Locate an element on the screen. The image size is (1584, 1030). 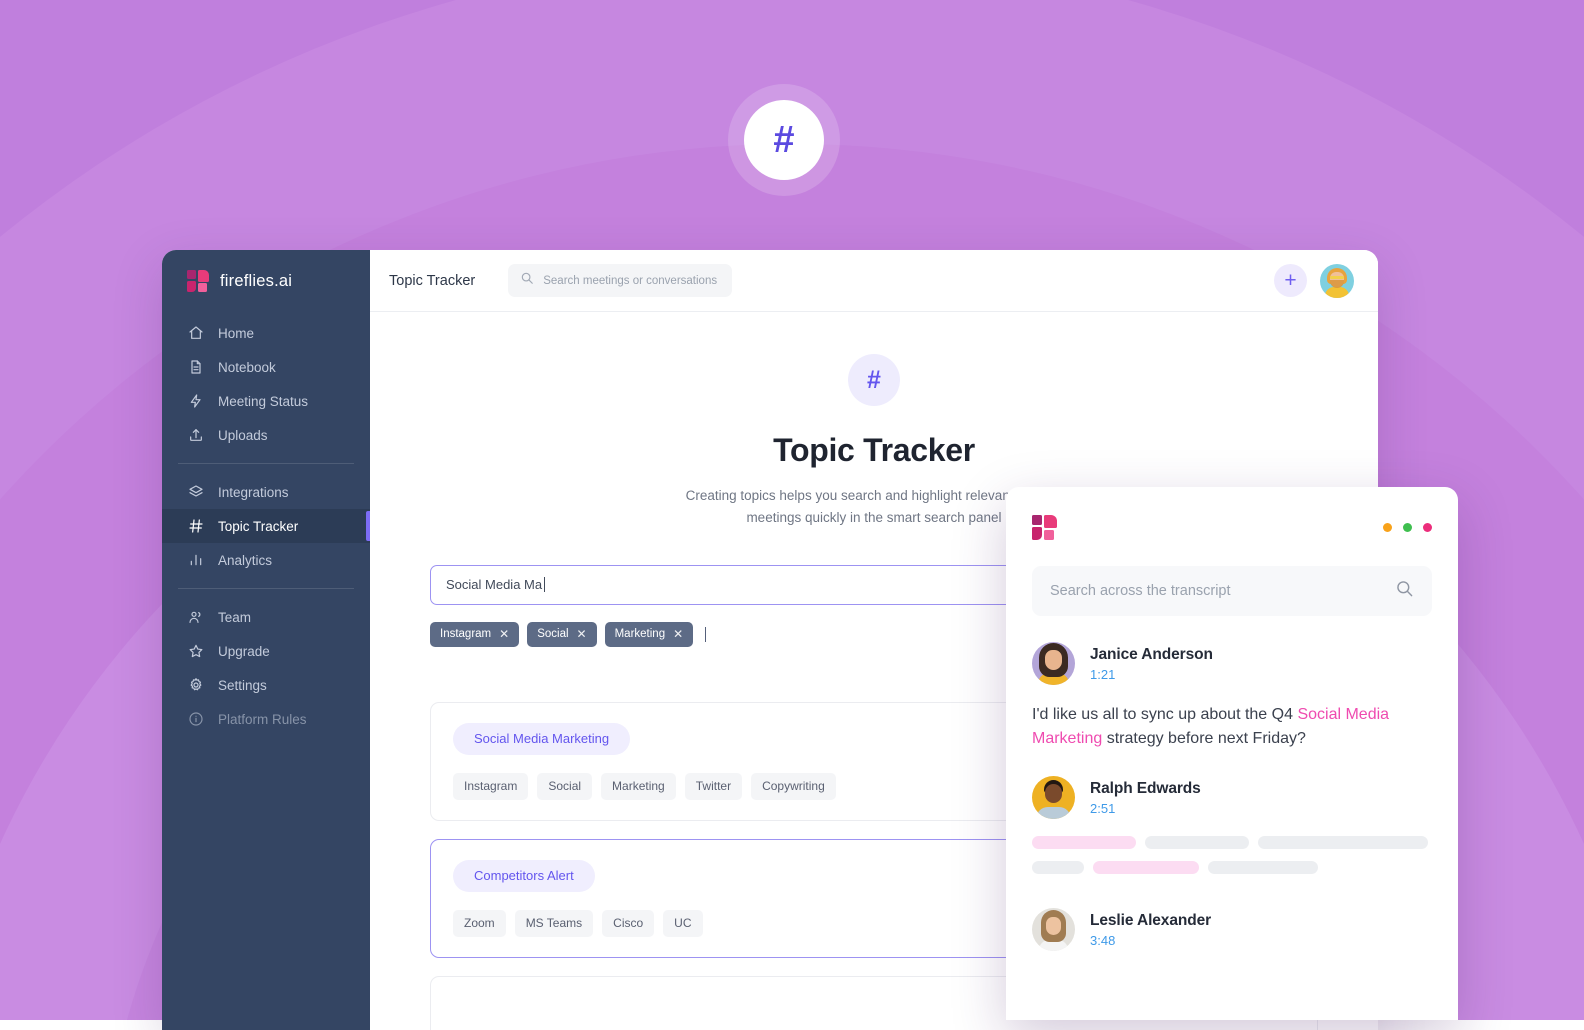
brand: fireflies.ai is located at coordinates (266, 281).